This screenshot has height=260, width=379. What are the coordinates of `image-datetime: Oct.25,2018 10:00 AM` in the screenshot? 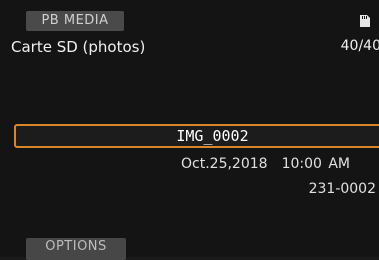 It's located at (265, 164).